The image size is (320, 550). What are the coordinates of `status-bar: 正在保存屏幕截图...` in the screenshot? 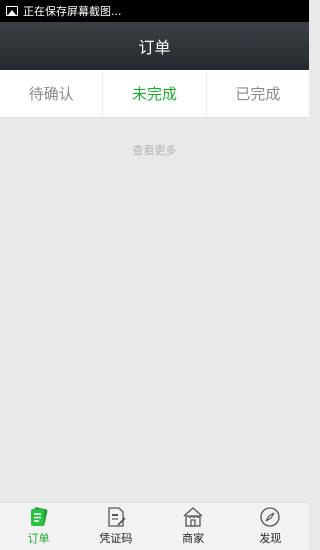 It's located at (154, 11).